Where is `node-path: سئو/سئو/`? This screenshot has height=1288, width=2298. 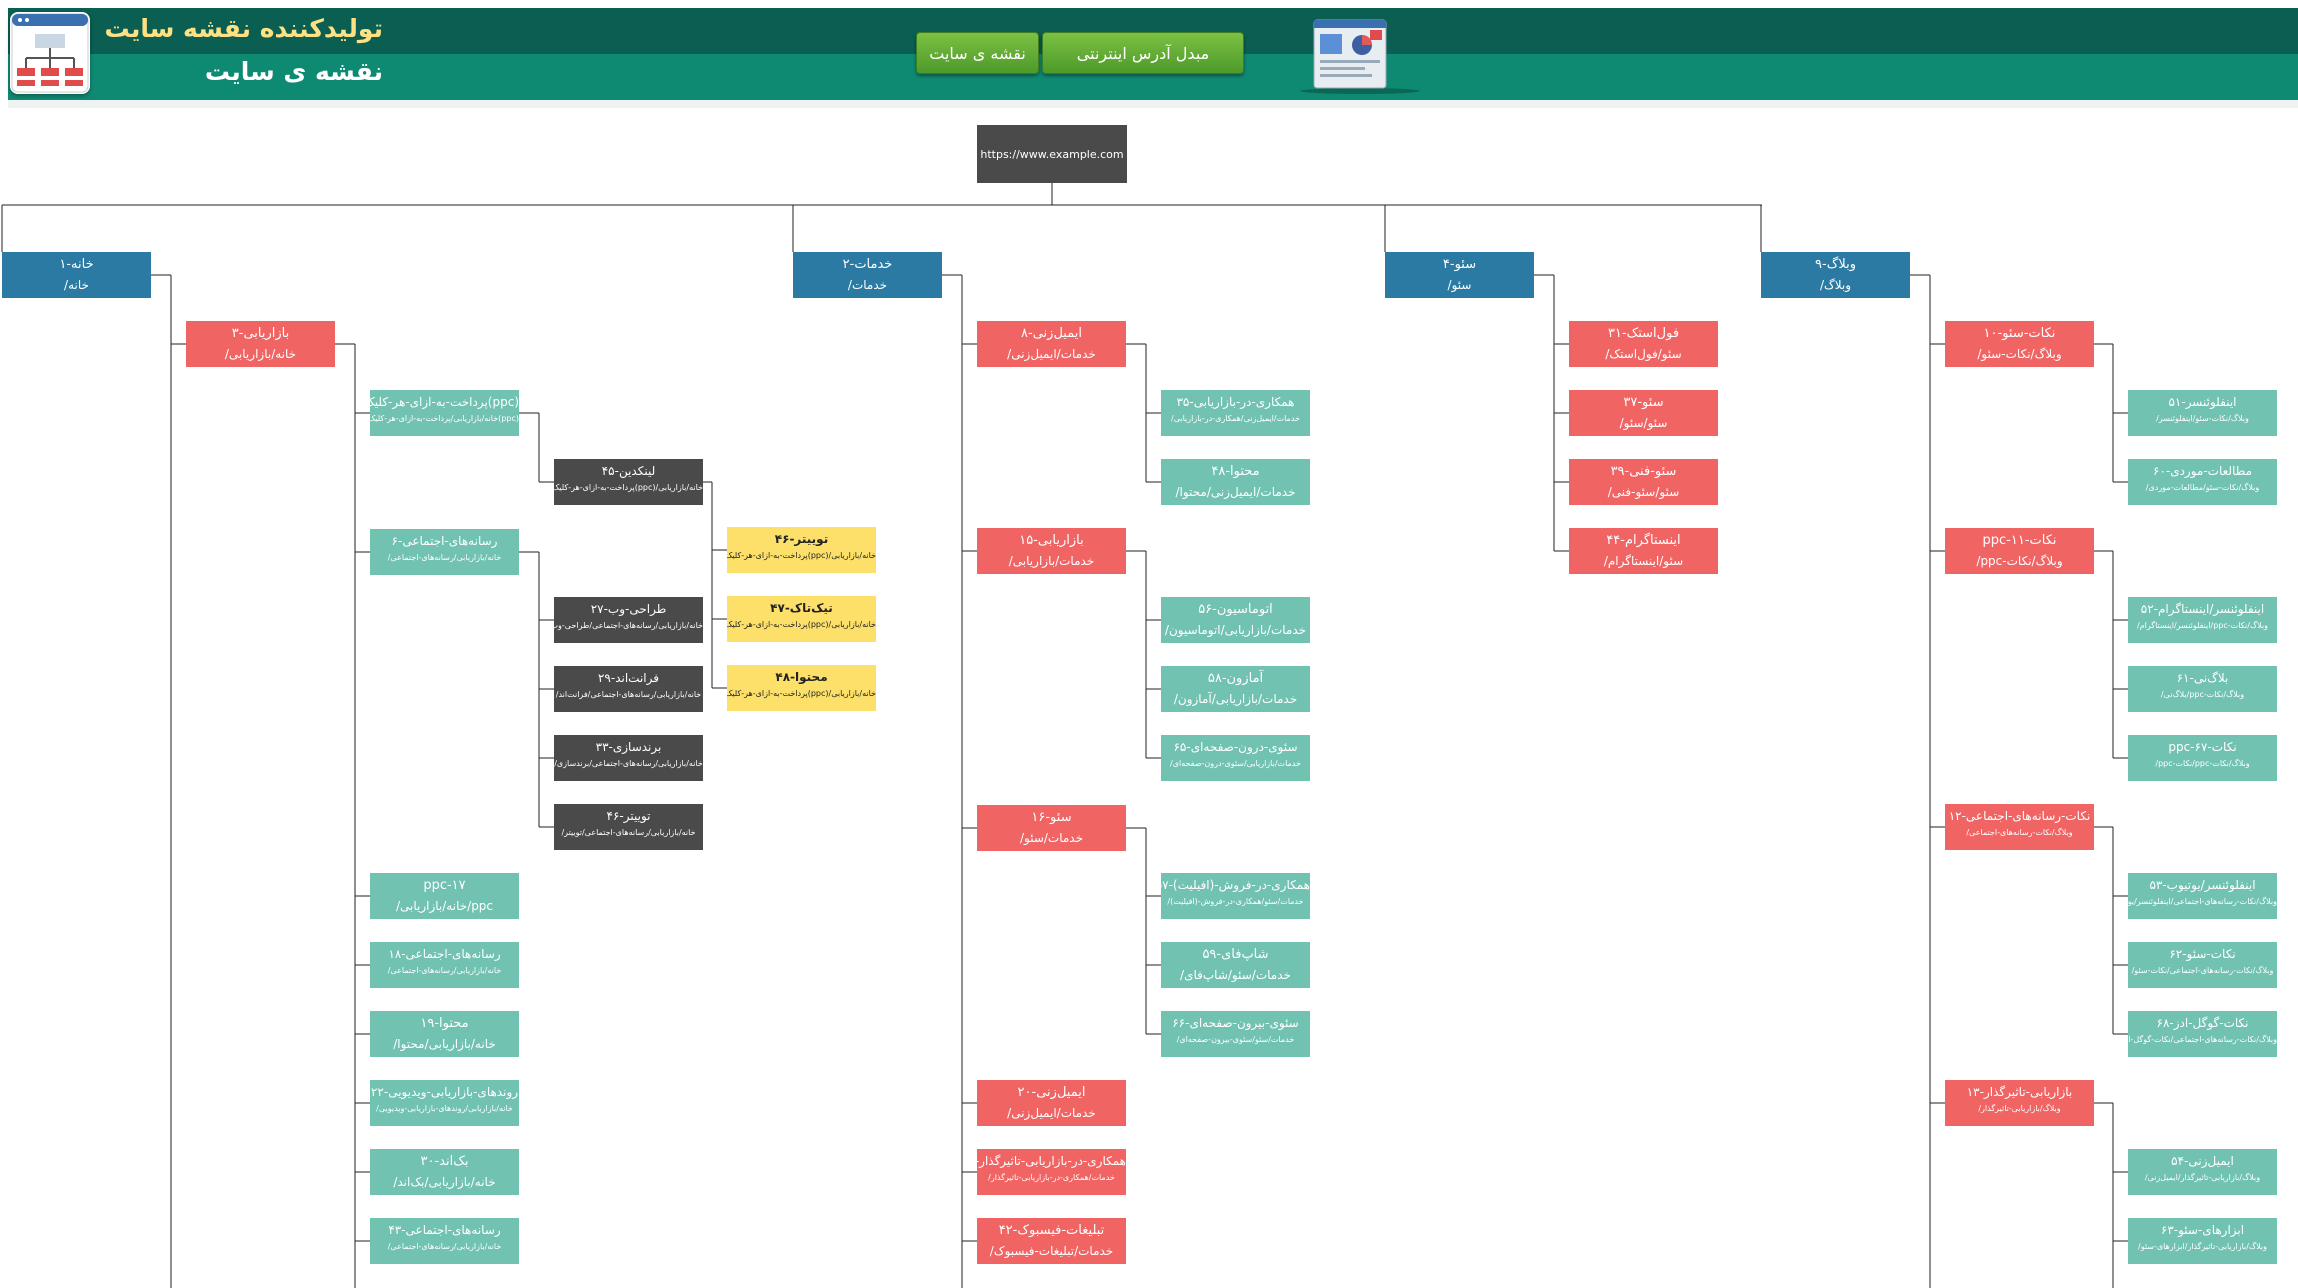 node-path: سئو/سئو/ is located at coordinates (1643, 423).